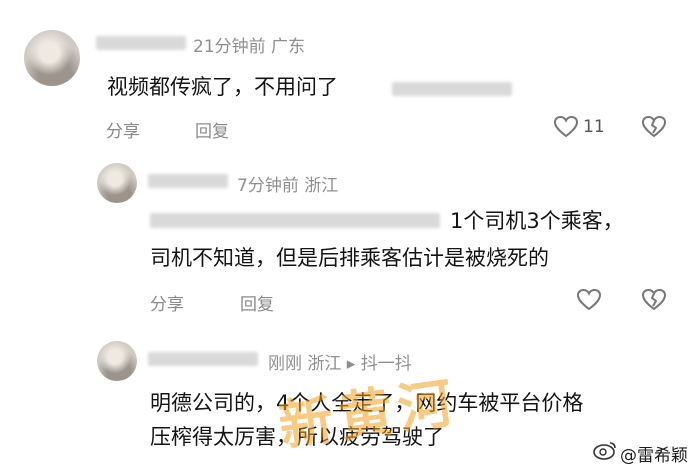 The height and width of the screenshot is (471, 700). Describe the element at coordinates (537, 221) in the screenshot. I see `comment-text: 1个司机3个乘客，` at that location.